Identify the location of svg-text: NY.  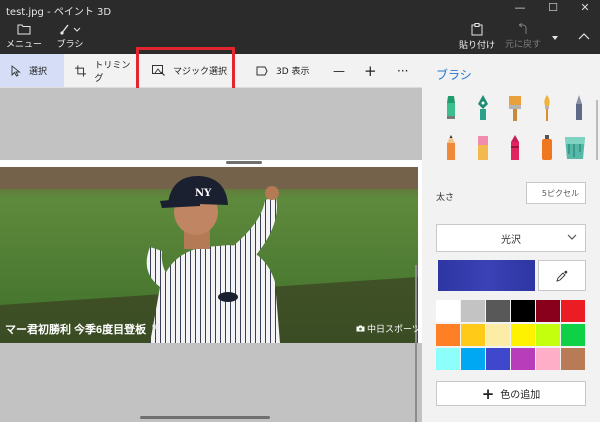
(203, 193).